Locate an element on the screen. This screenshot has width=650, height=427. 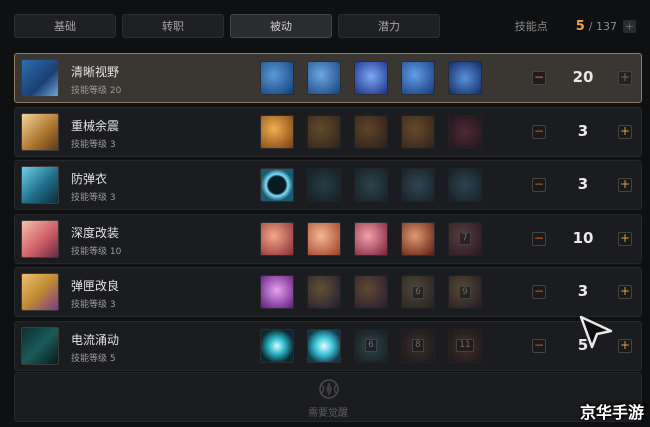
sub-skill-icon: 7 is located at coordinates (465, 238).